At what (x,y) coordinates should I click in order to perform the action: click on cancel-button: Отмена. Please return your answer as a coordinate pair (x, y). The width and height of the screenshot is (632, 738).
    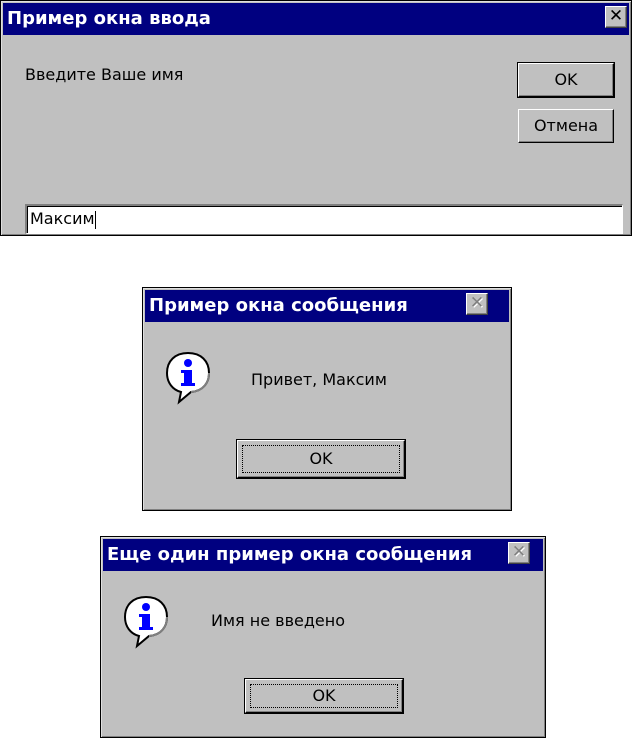
    Looking at the image, I should click on (566, 126).